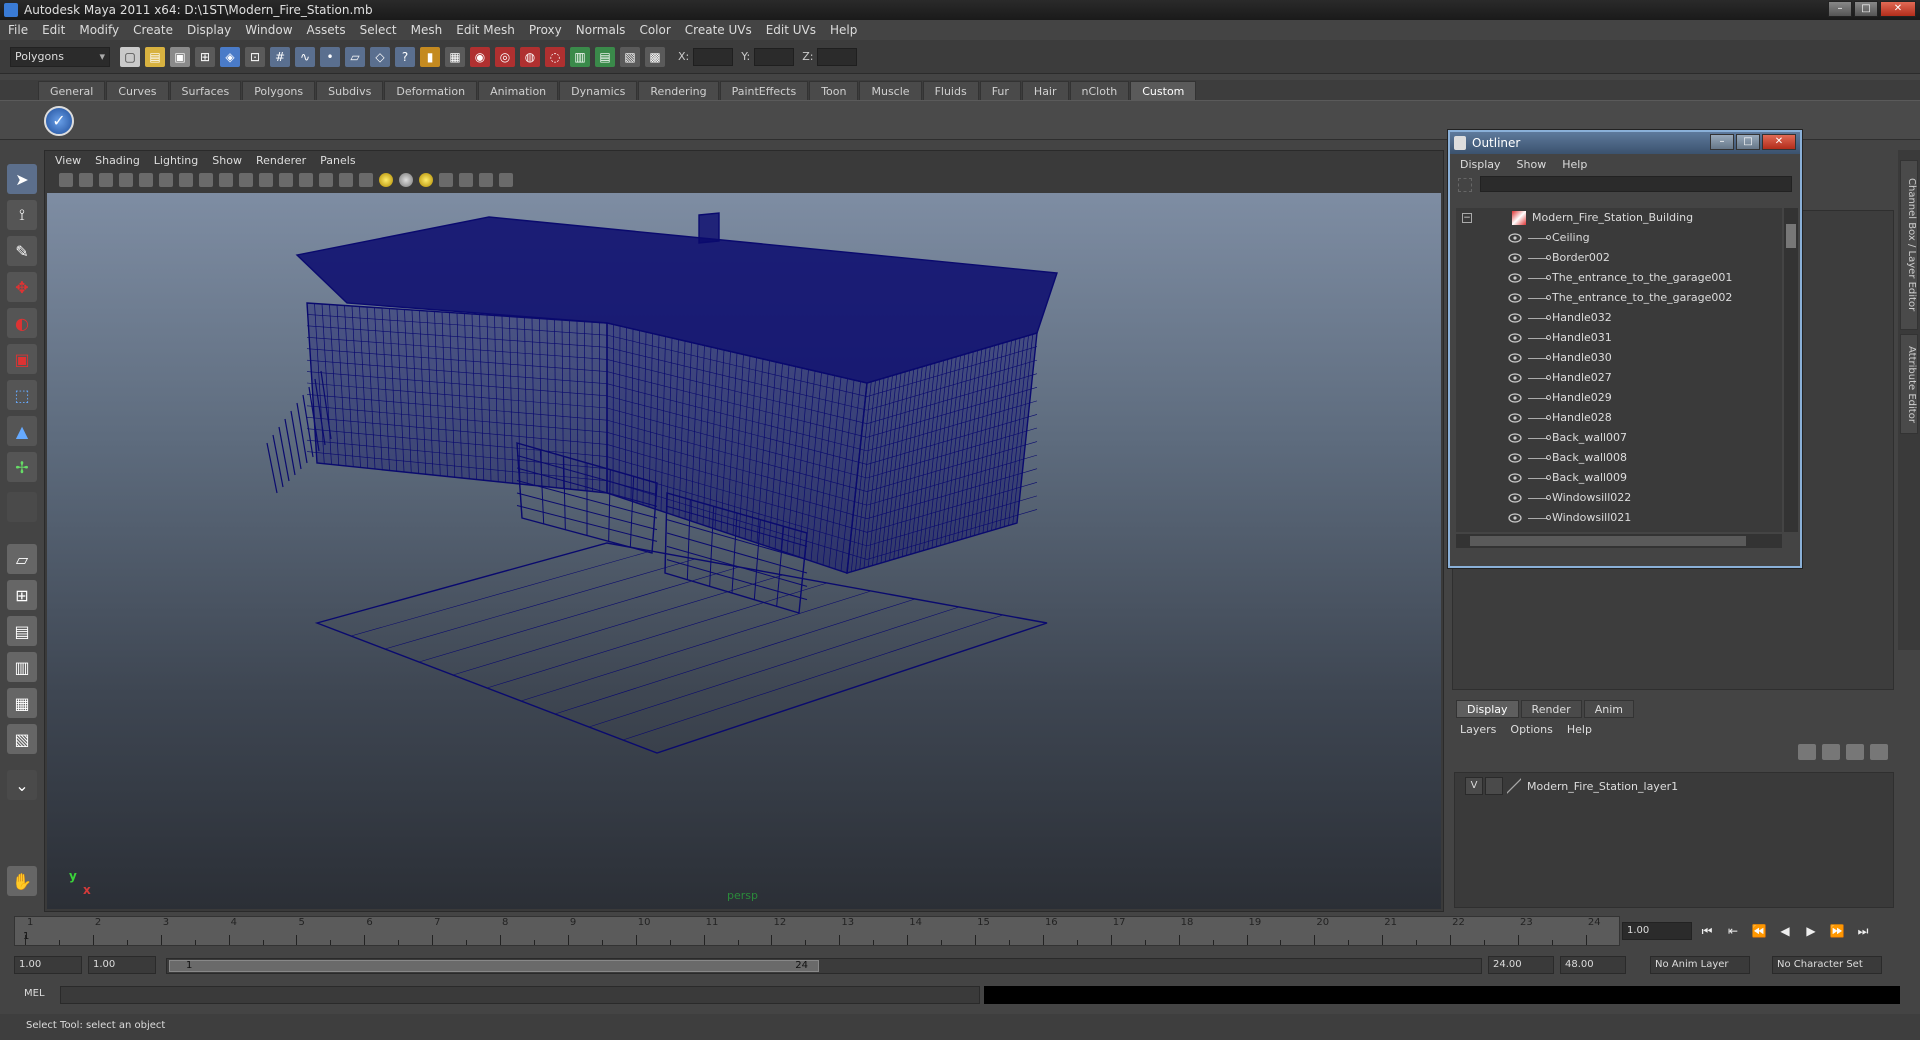 This screenshot has height=1040, width=1920. I want to click on outliner-minimize-button: –, so click(1722, 142).